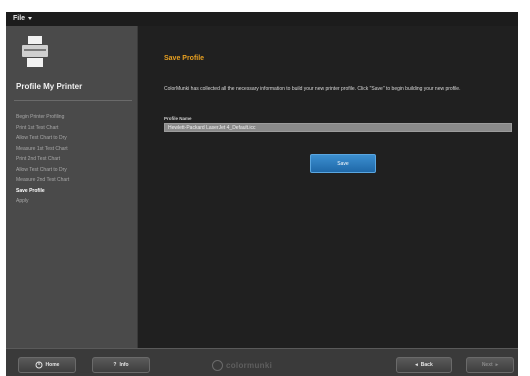 Image resolution: width=530 pixels, height=376 pixels. What do you see at coordinates (73, 100) in the screenshot?
I see `sidebar-divider` at bounding box center [73, 100].